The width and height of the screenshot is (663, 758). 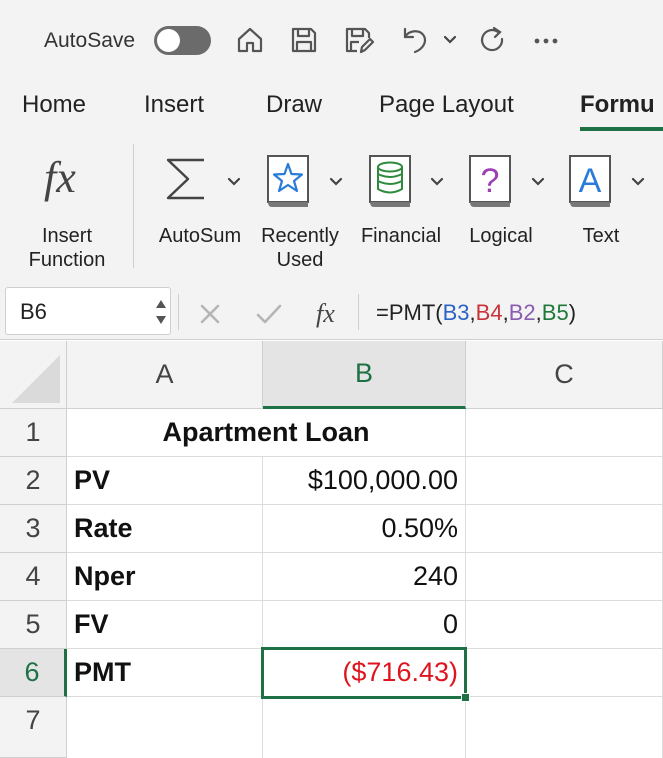 I want to click on row-header-6: 6, so click(x=33, y=673).